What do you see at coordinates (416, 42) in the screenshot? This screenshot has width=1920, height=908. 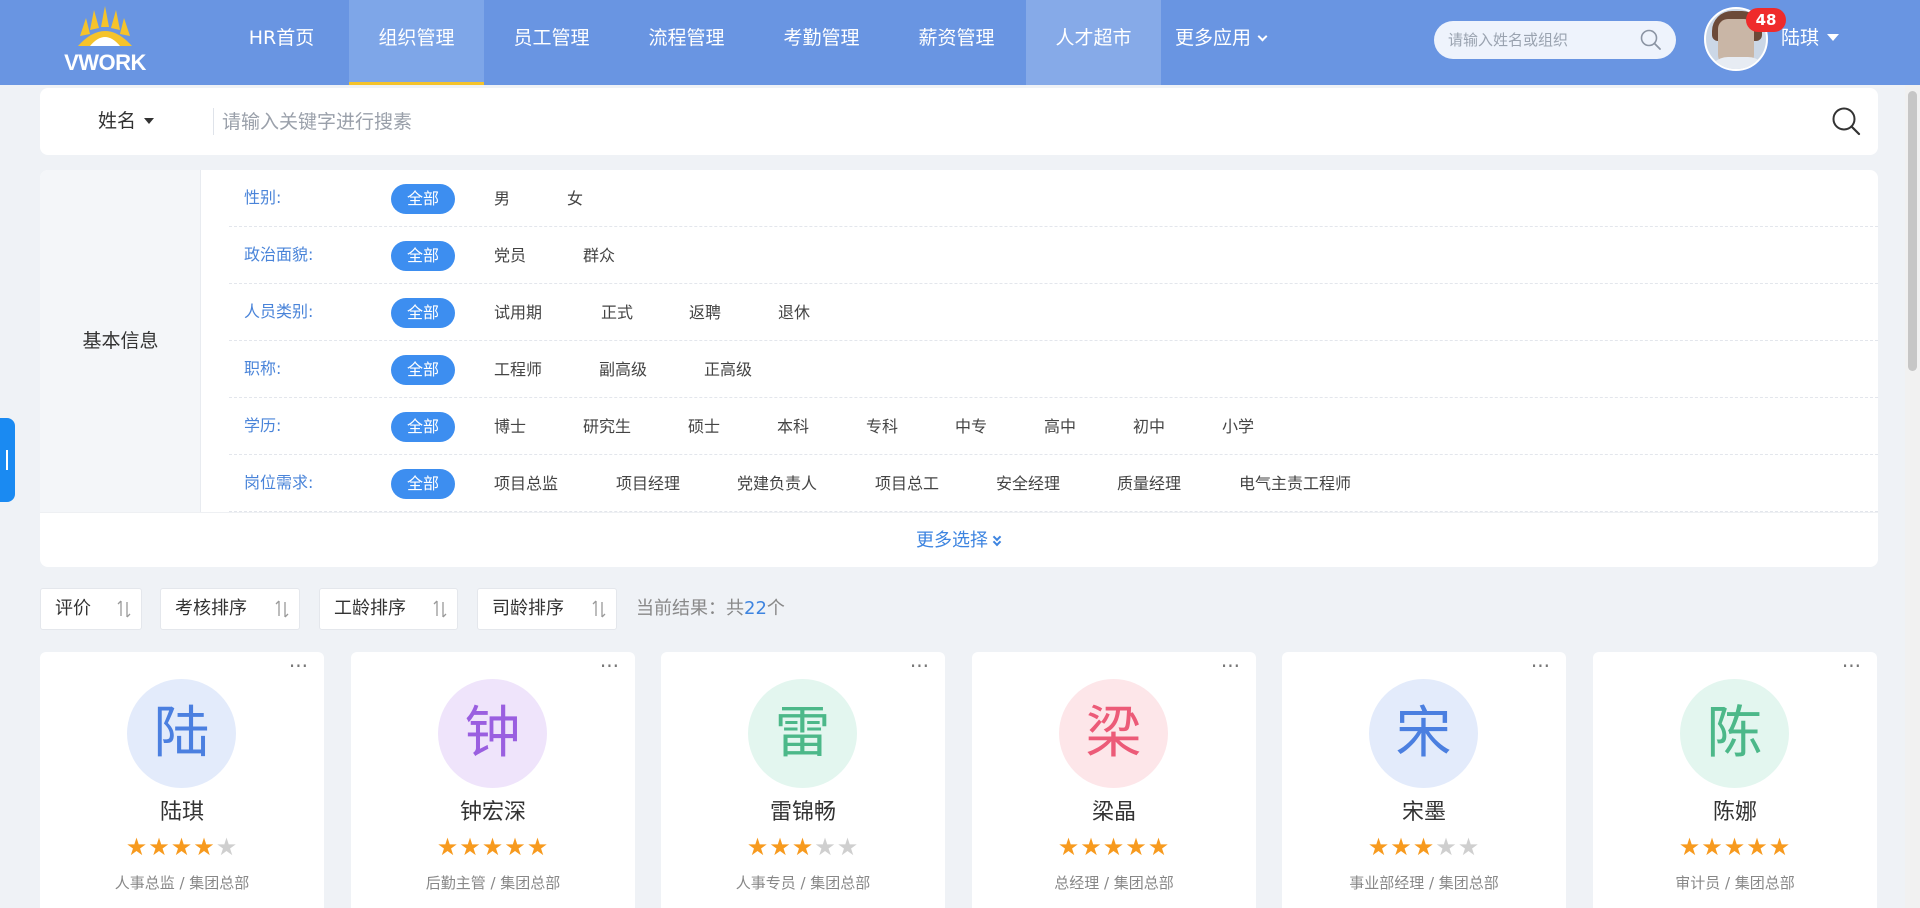 I see `nav-org-management: 组织管理` at bounding box center [416, 42].